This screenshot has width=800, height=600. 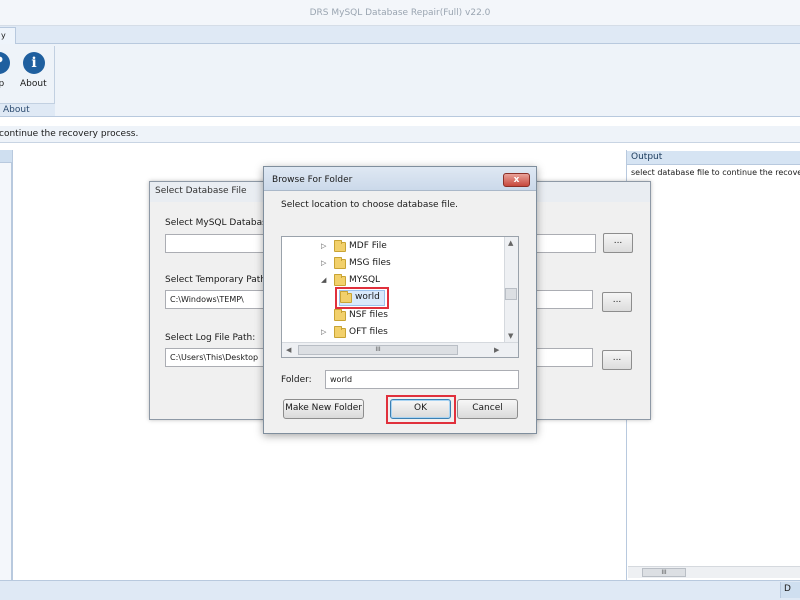 What do you see at coordinates (411, 333) in the screenshot?
I see `tree-item-oft-files: ▷ OFT files` at bounding box center [411, 333].